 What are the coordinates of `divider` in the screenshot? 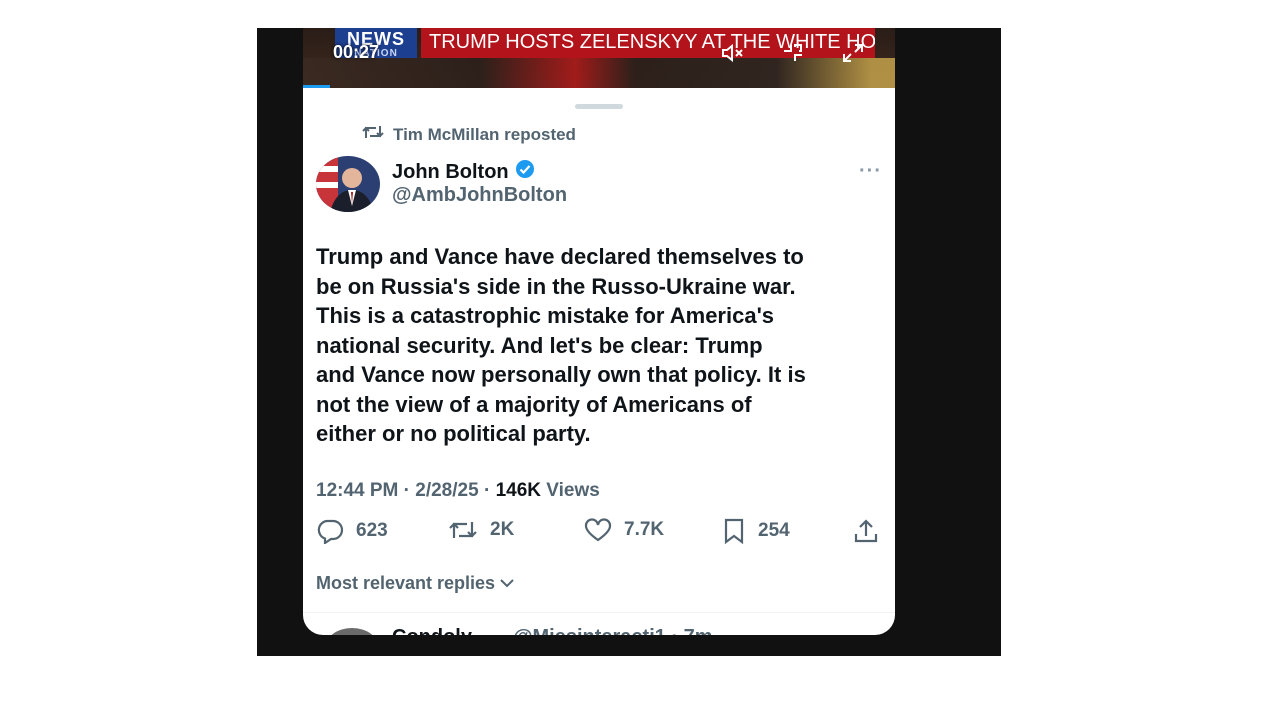 It's located at (599, 612).